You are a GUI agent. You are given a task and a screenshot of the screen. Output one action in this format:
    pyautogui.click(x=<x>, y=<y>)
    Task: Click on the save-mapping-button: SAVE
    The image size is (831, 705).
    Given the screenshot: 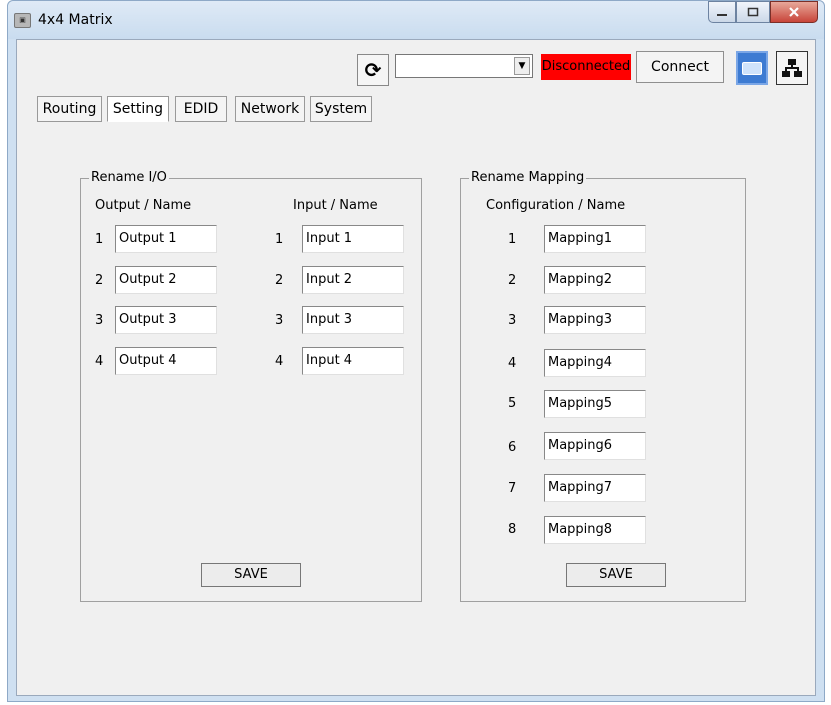 What is the action you would take?
    pyautogui.click(x=616, y=575)
    